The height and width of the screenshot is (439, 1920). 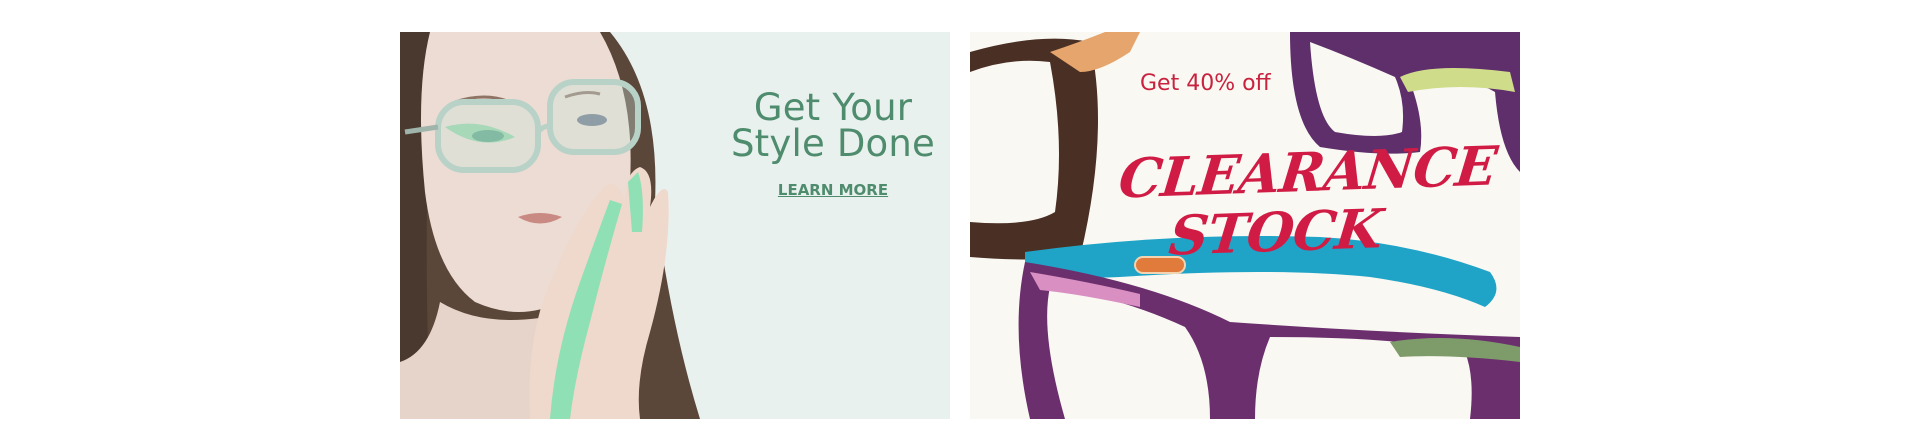 I want to click on style-headline-line1: Get Your, so click(x=833, y=107).